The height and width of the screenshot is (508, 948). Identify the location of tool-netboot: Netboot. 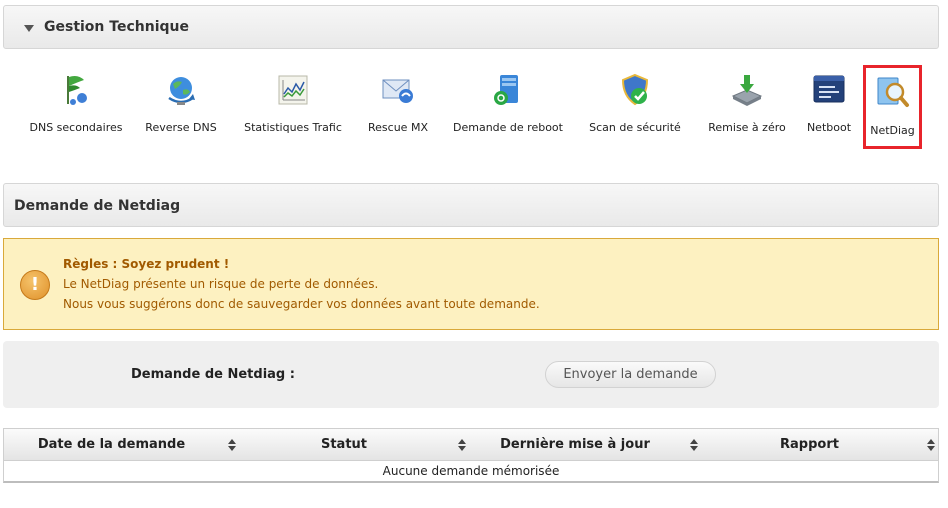
(829, 105).